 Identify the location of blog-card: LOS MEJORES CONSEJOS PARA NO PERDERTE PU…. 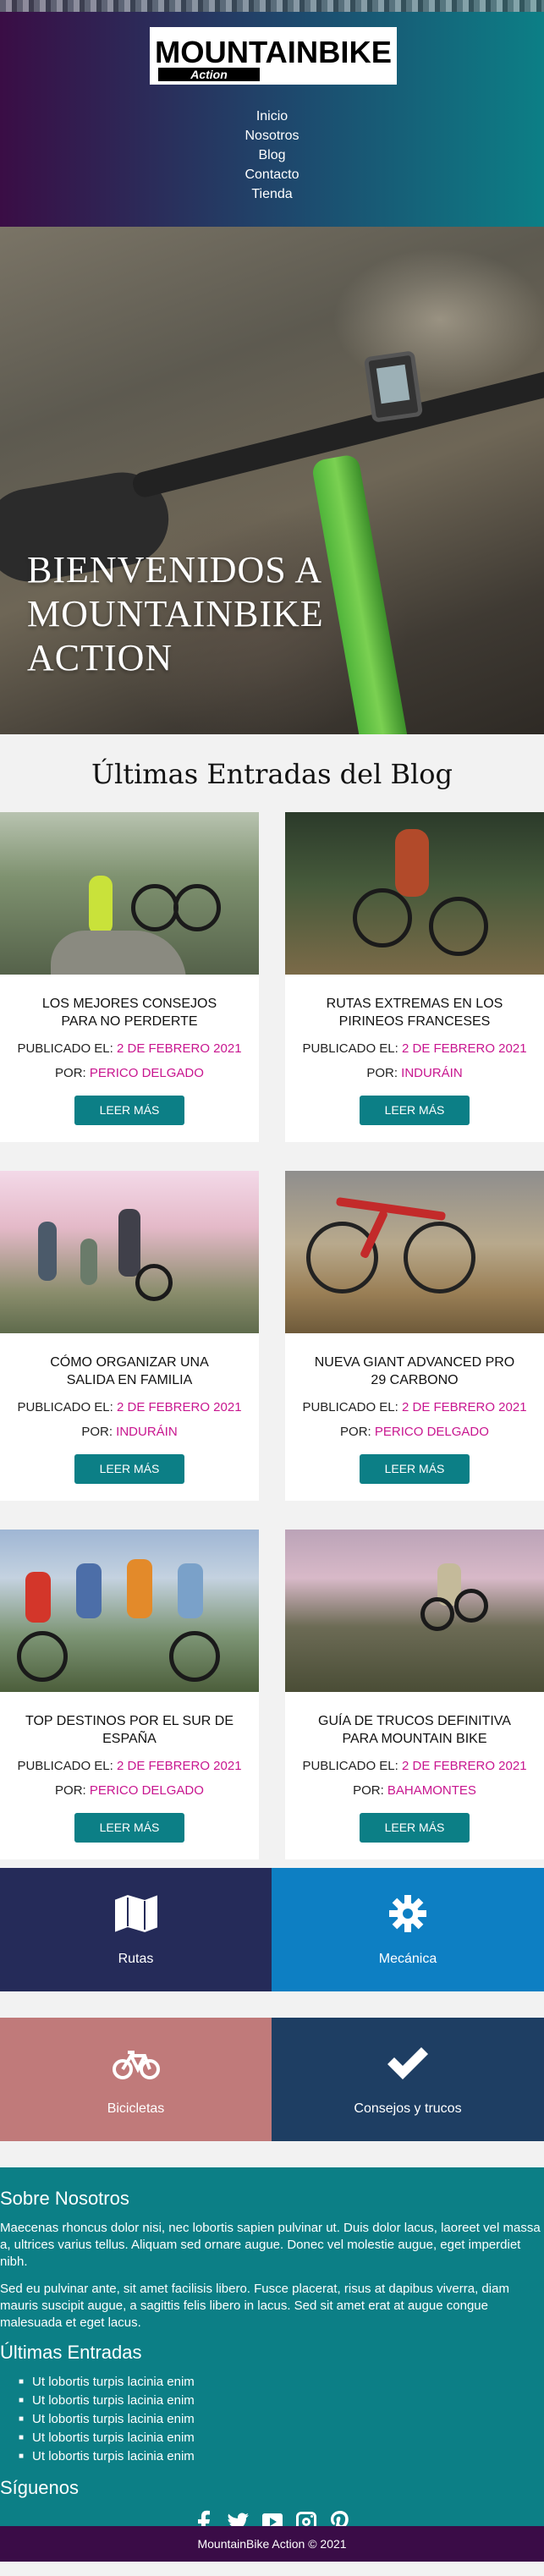
(129, 977).